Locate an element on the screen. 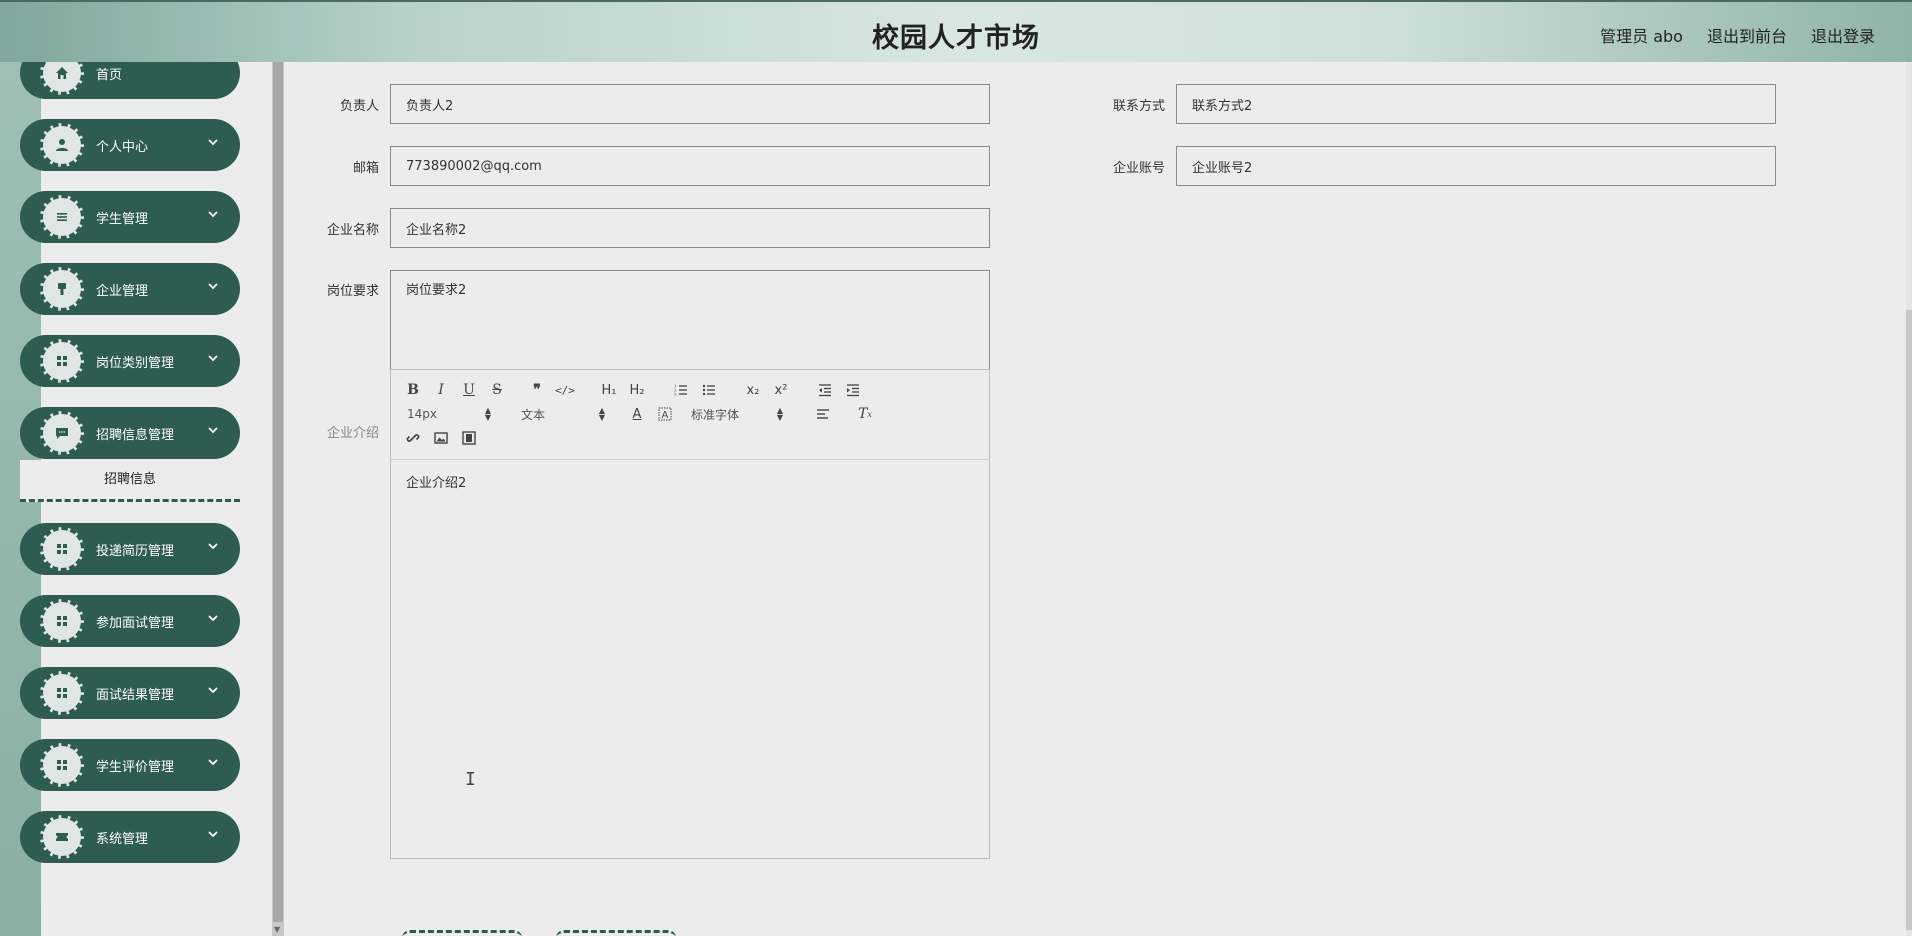 This screenshot has width=1912, height=936. font-family-value: 标准字体 is located at coordinates (715, 414).